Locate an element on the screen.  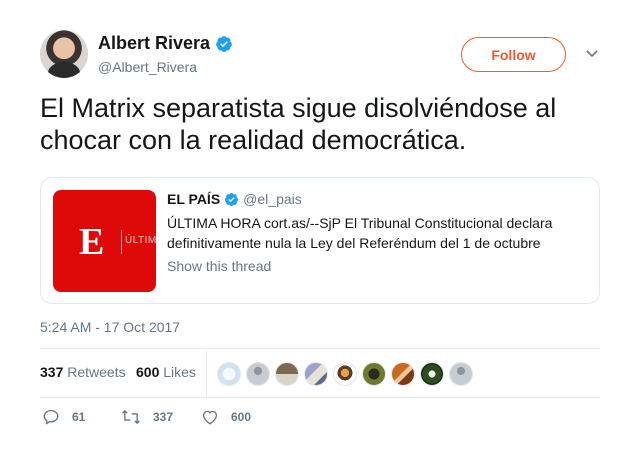
likes-count: 600 is located at coordinates (148, 372).